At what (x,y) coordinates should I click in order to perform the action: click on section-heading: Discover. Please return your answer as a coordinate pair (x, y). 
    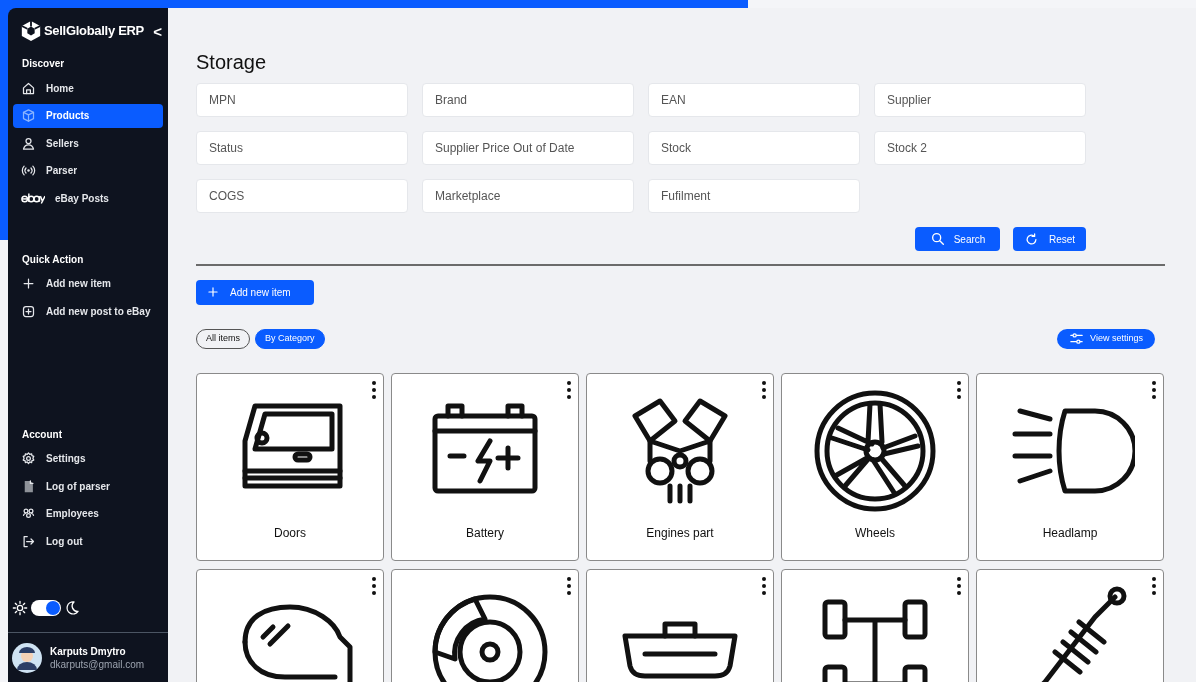
    Looking at the image, I should click on (43, 64).